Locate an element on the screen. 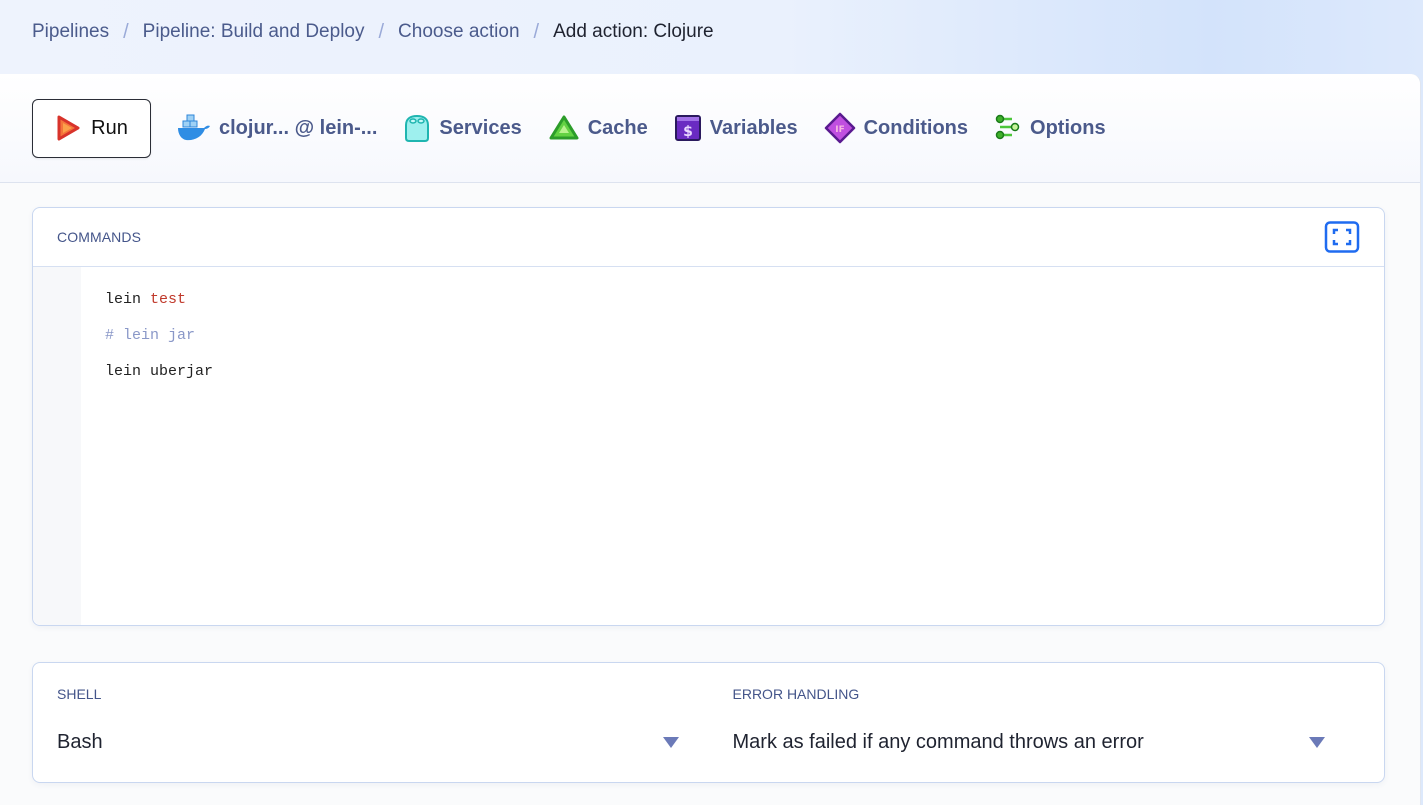 Image resolution: width=1423 pixels, height=805 pixels. tab-services: Services is located at coordinates (462, 128).